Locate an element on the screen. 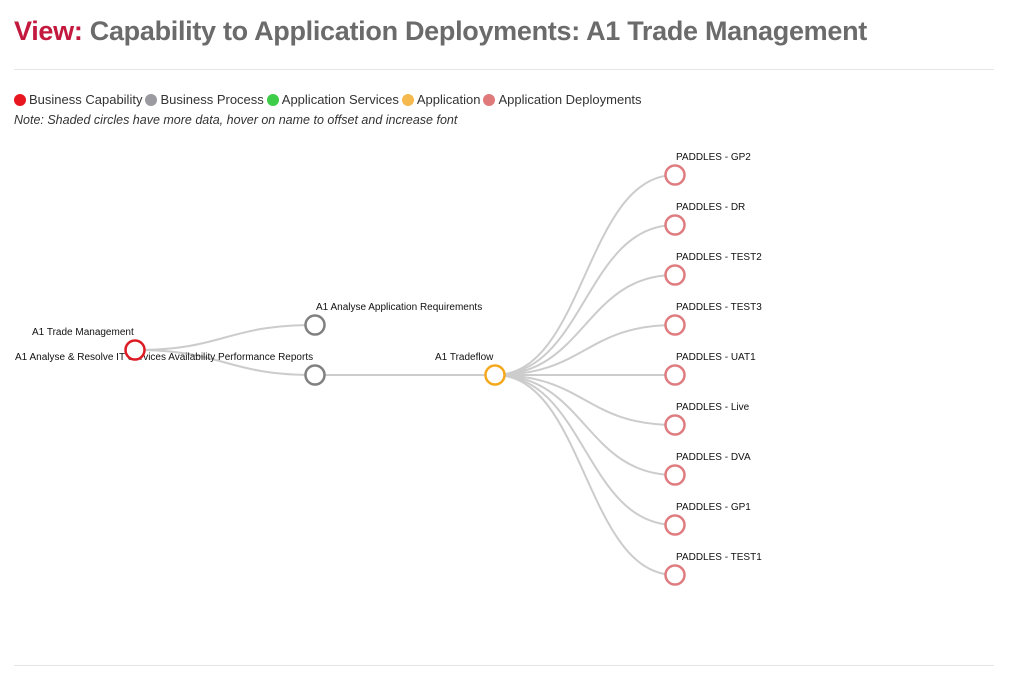 The height and width of the screenshot is (696, 1009). deployment-label: PADDLES - GP2 is located at coordinates (713, 157).